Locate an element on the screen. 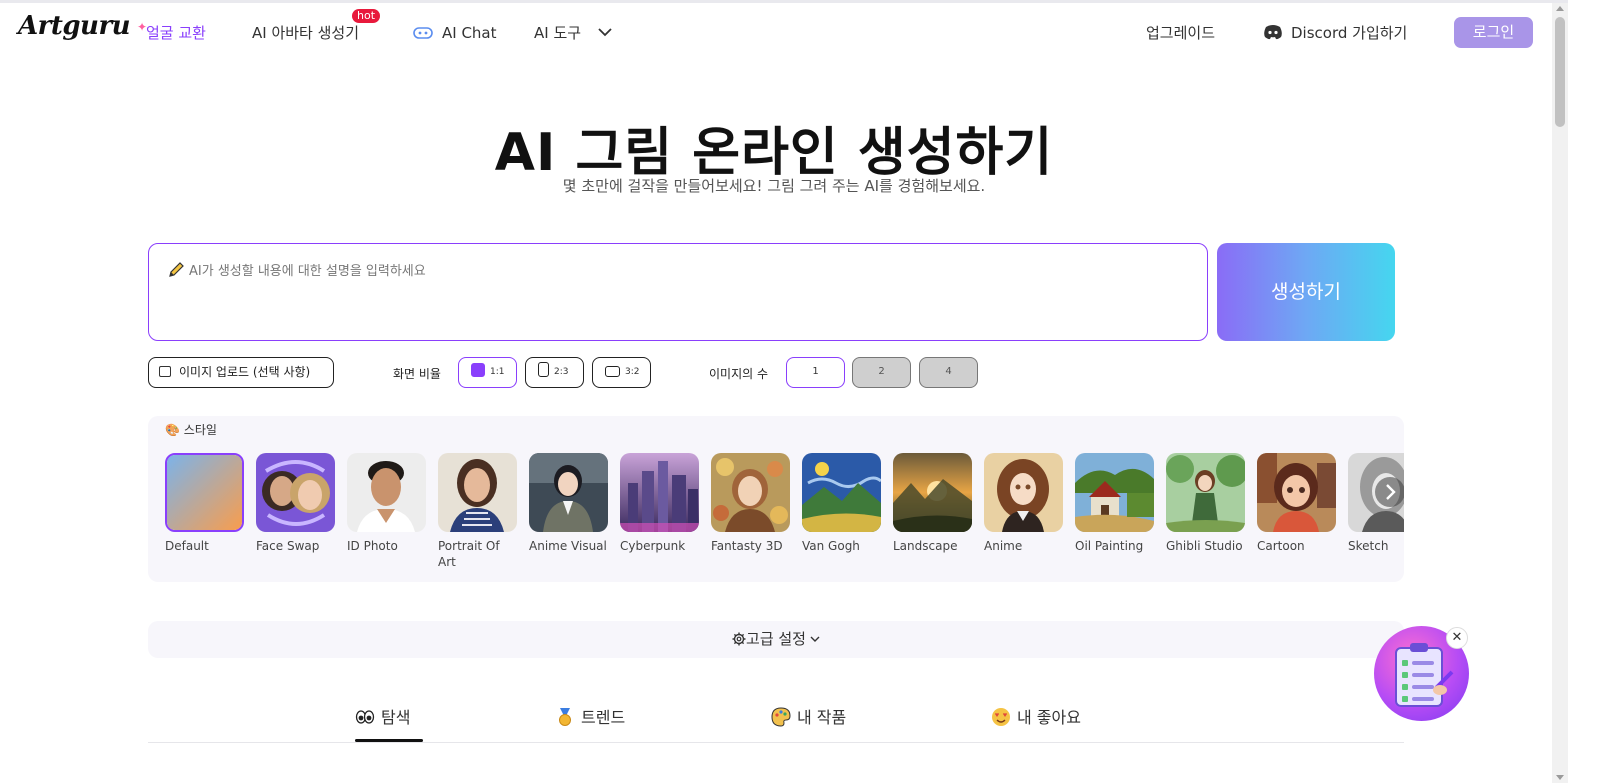  artguru-logo: Artguru is located at coordinates (74, 26).